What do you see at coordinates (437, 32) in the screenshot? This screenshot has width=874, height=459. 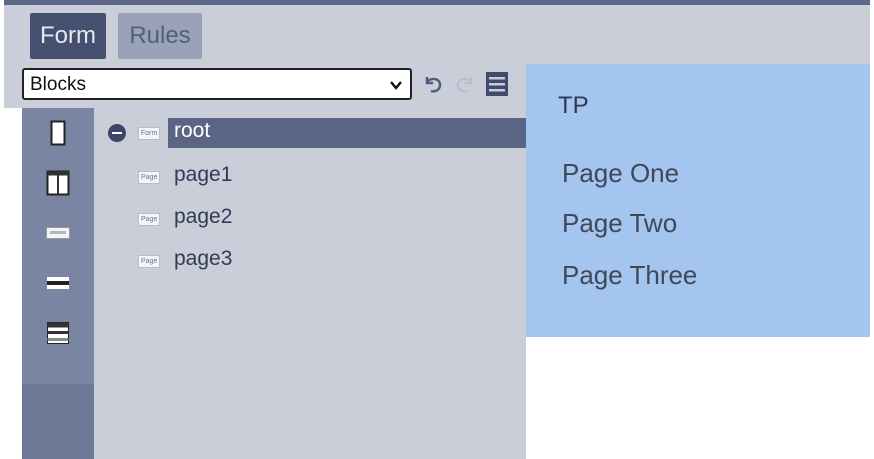 I see `top-tab-bar: Form Rules` at bounding box center [437, 32].